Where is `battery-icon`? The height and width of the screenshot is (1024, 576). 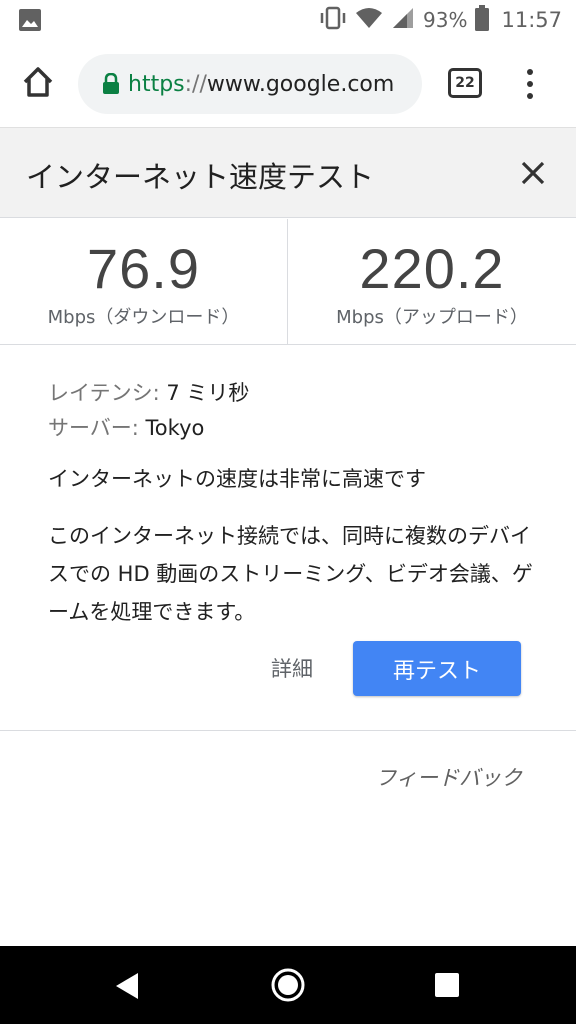 battery-icon is located at coordinates (482, 20).